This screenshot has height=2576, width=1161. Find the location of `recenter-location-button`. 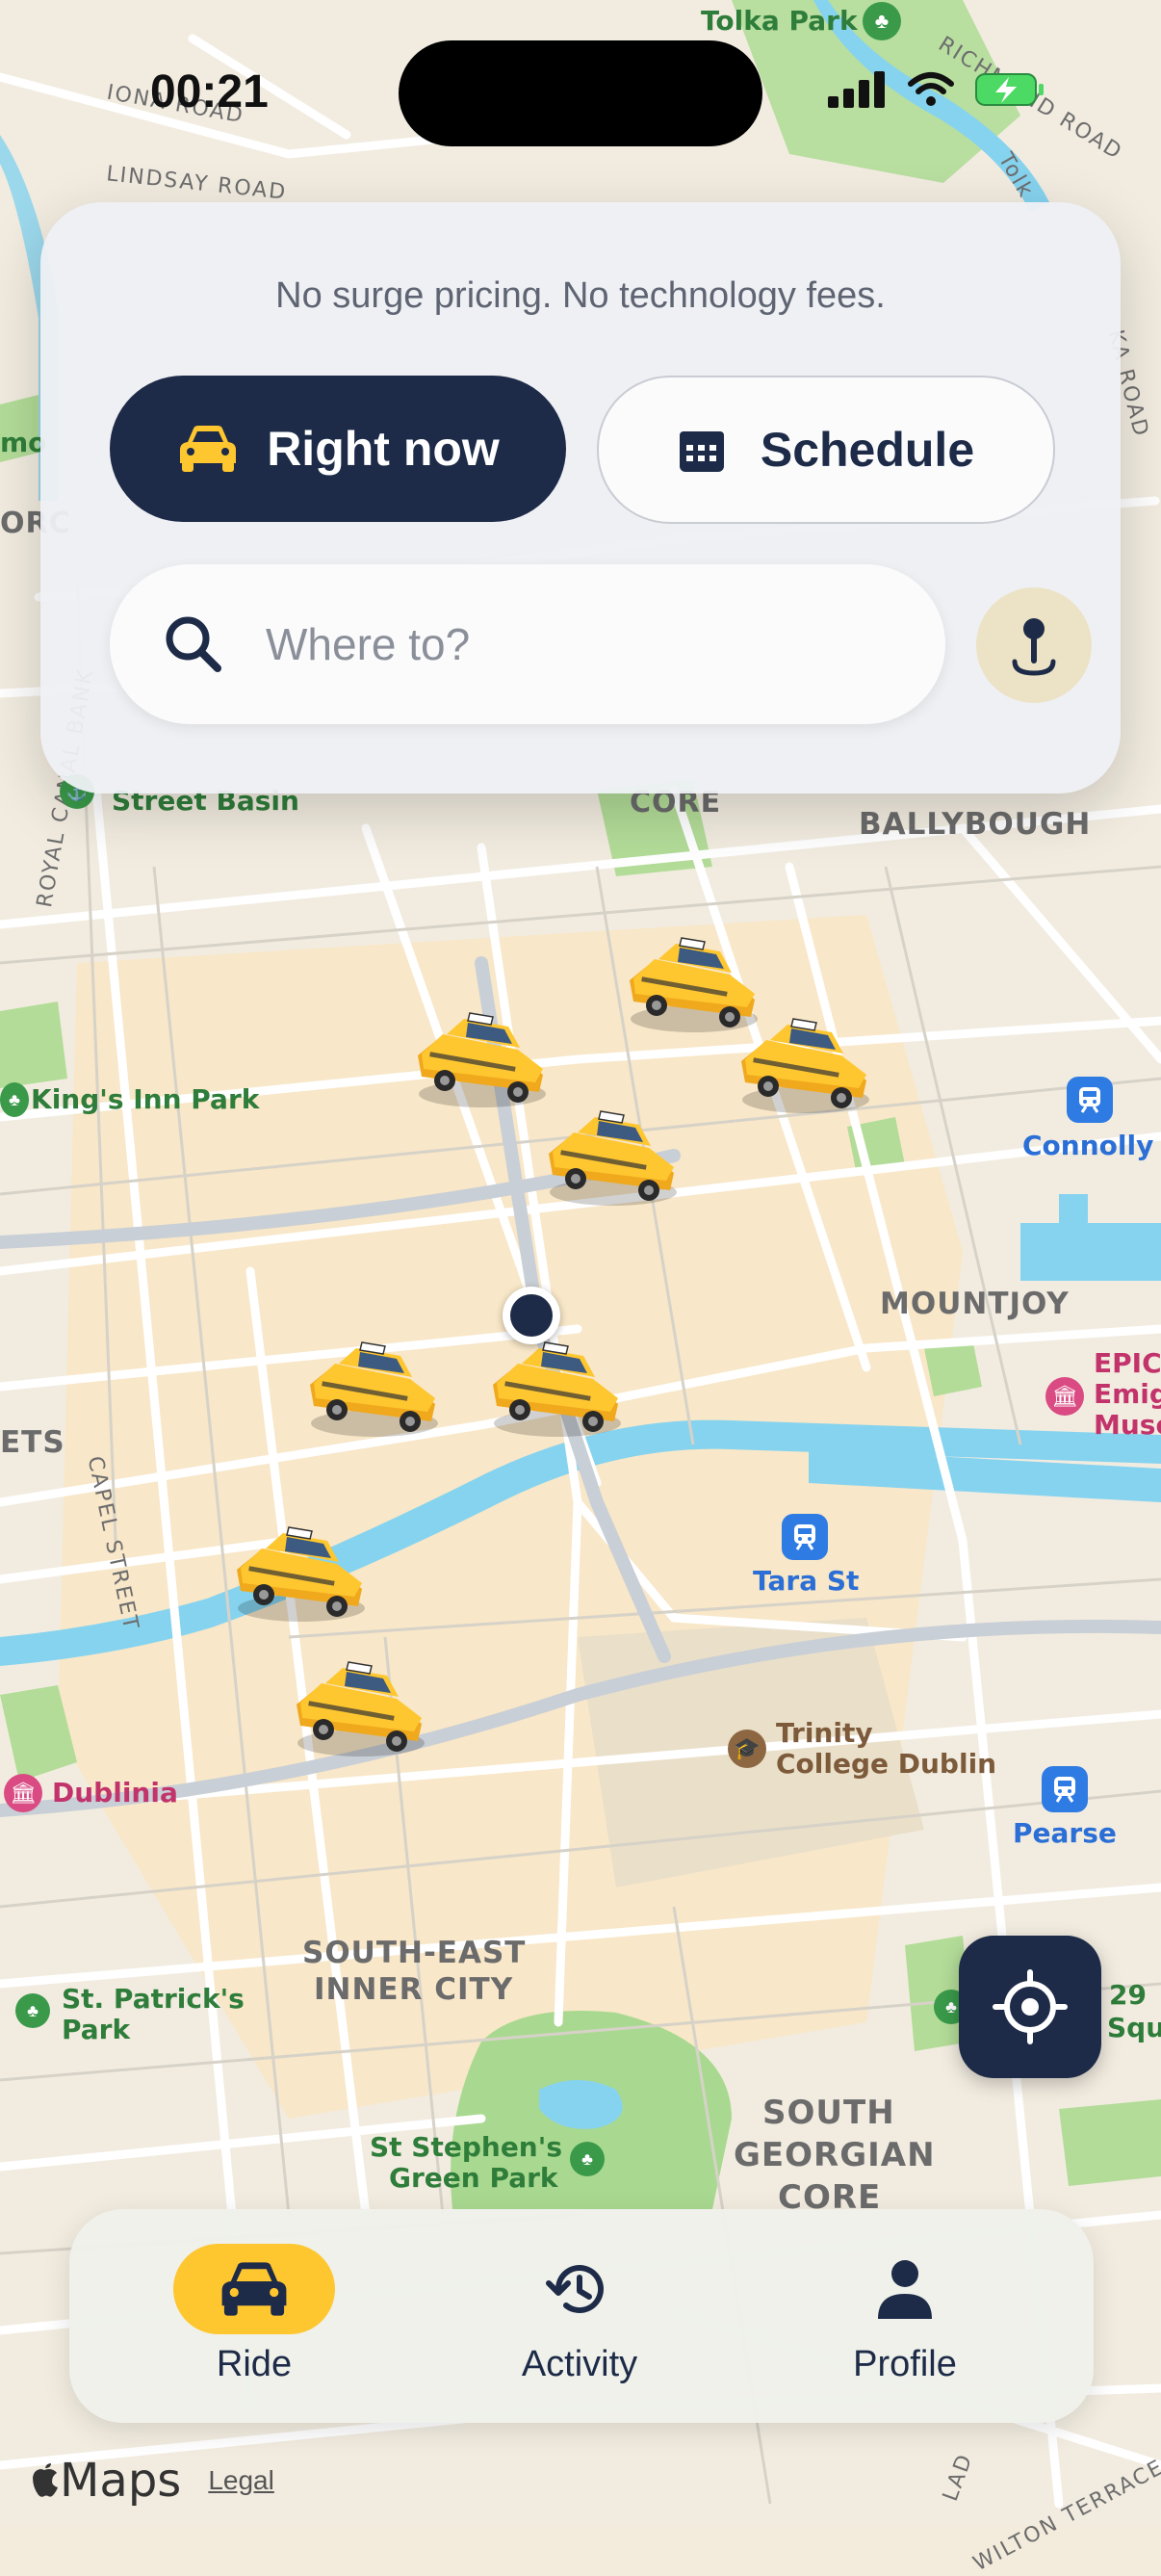

recenter-location-button is located at coordinates (1030, 2007).